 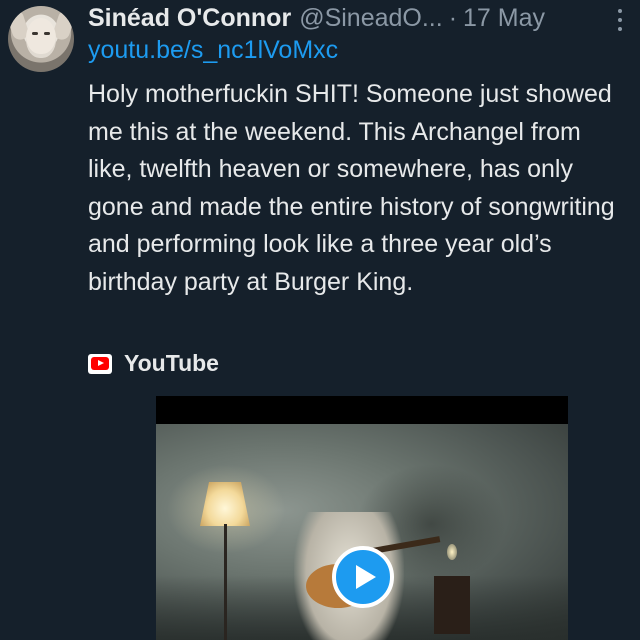 I want to click on youtube-icon, so click(x=100, y=363).